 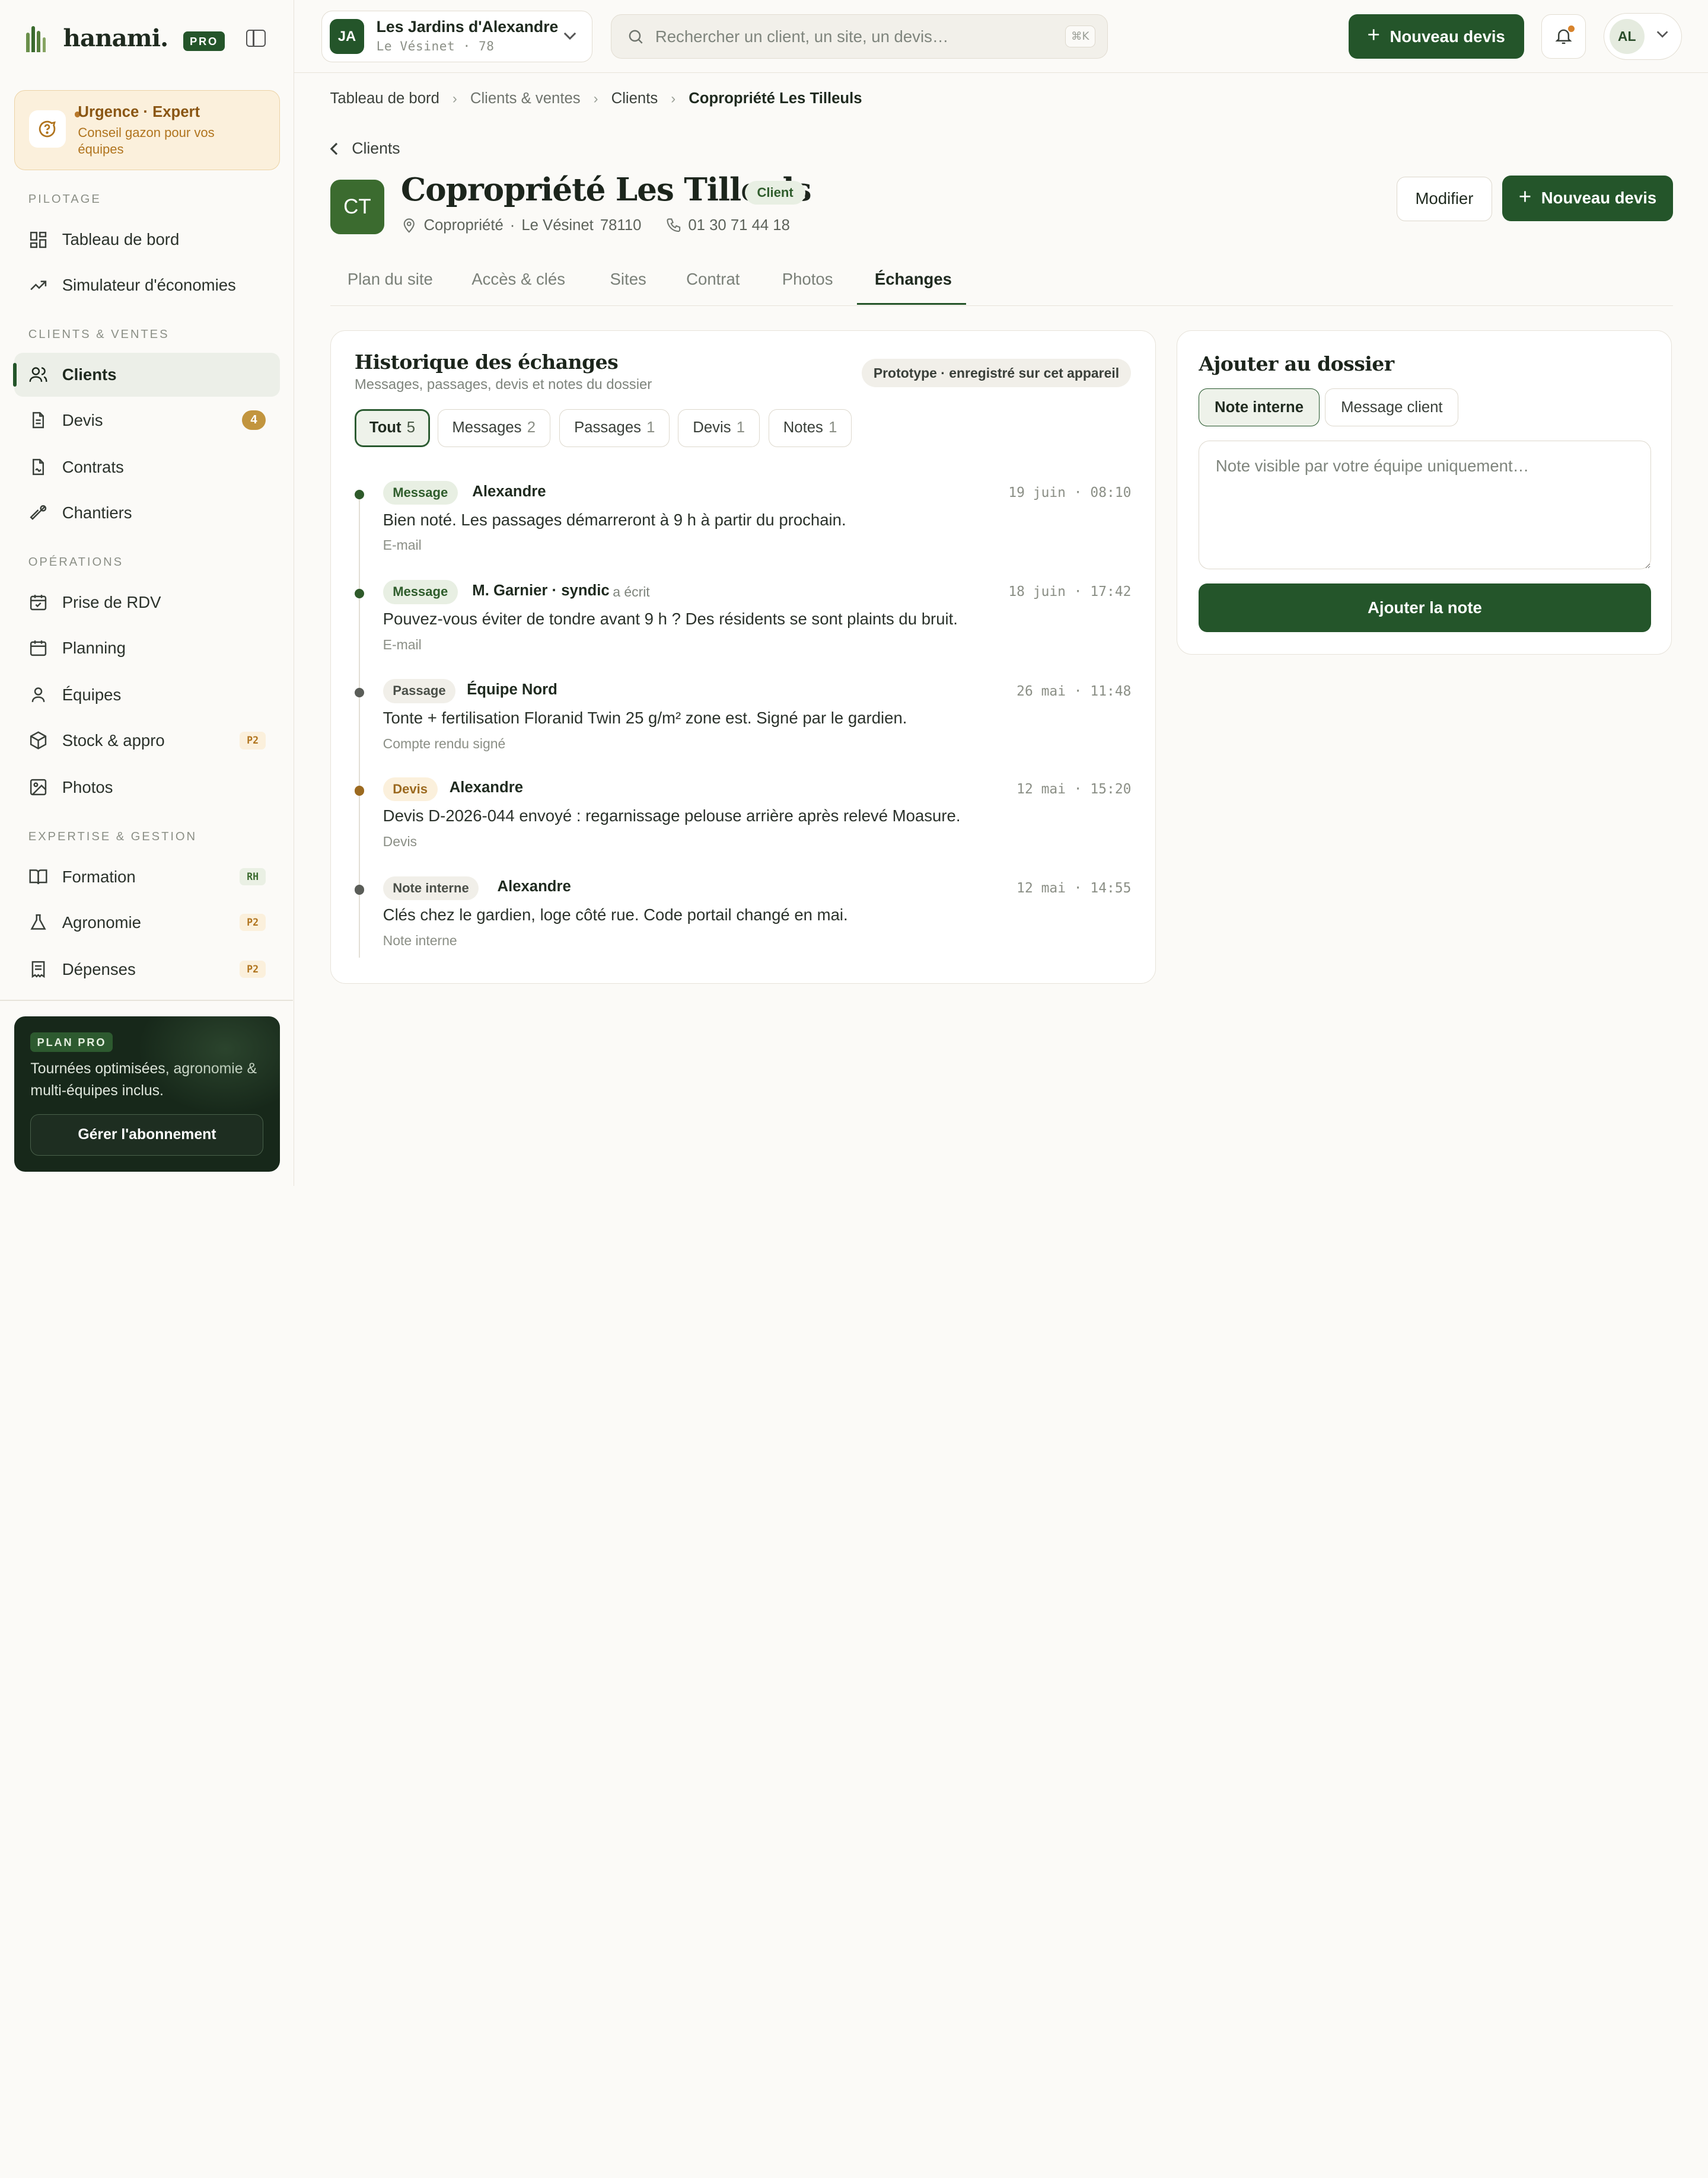 I want to click on entry-type-badge: Passage, so click(x=419, y=691).